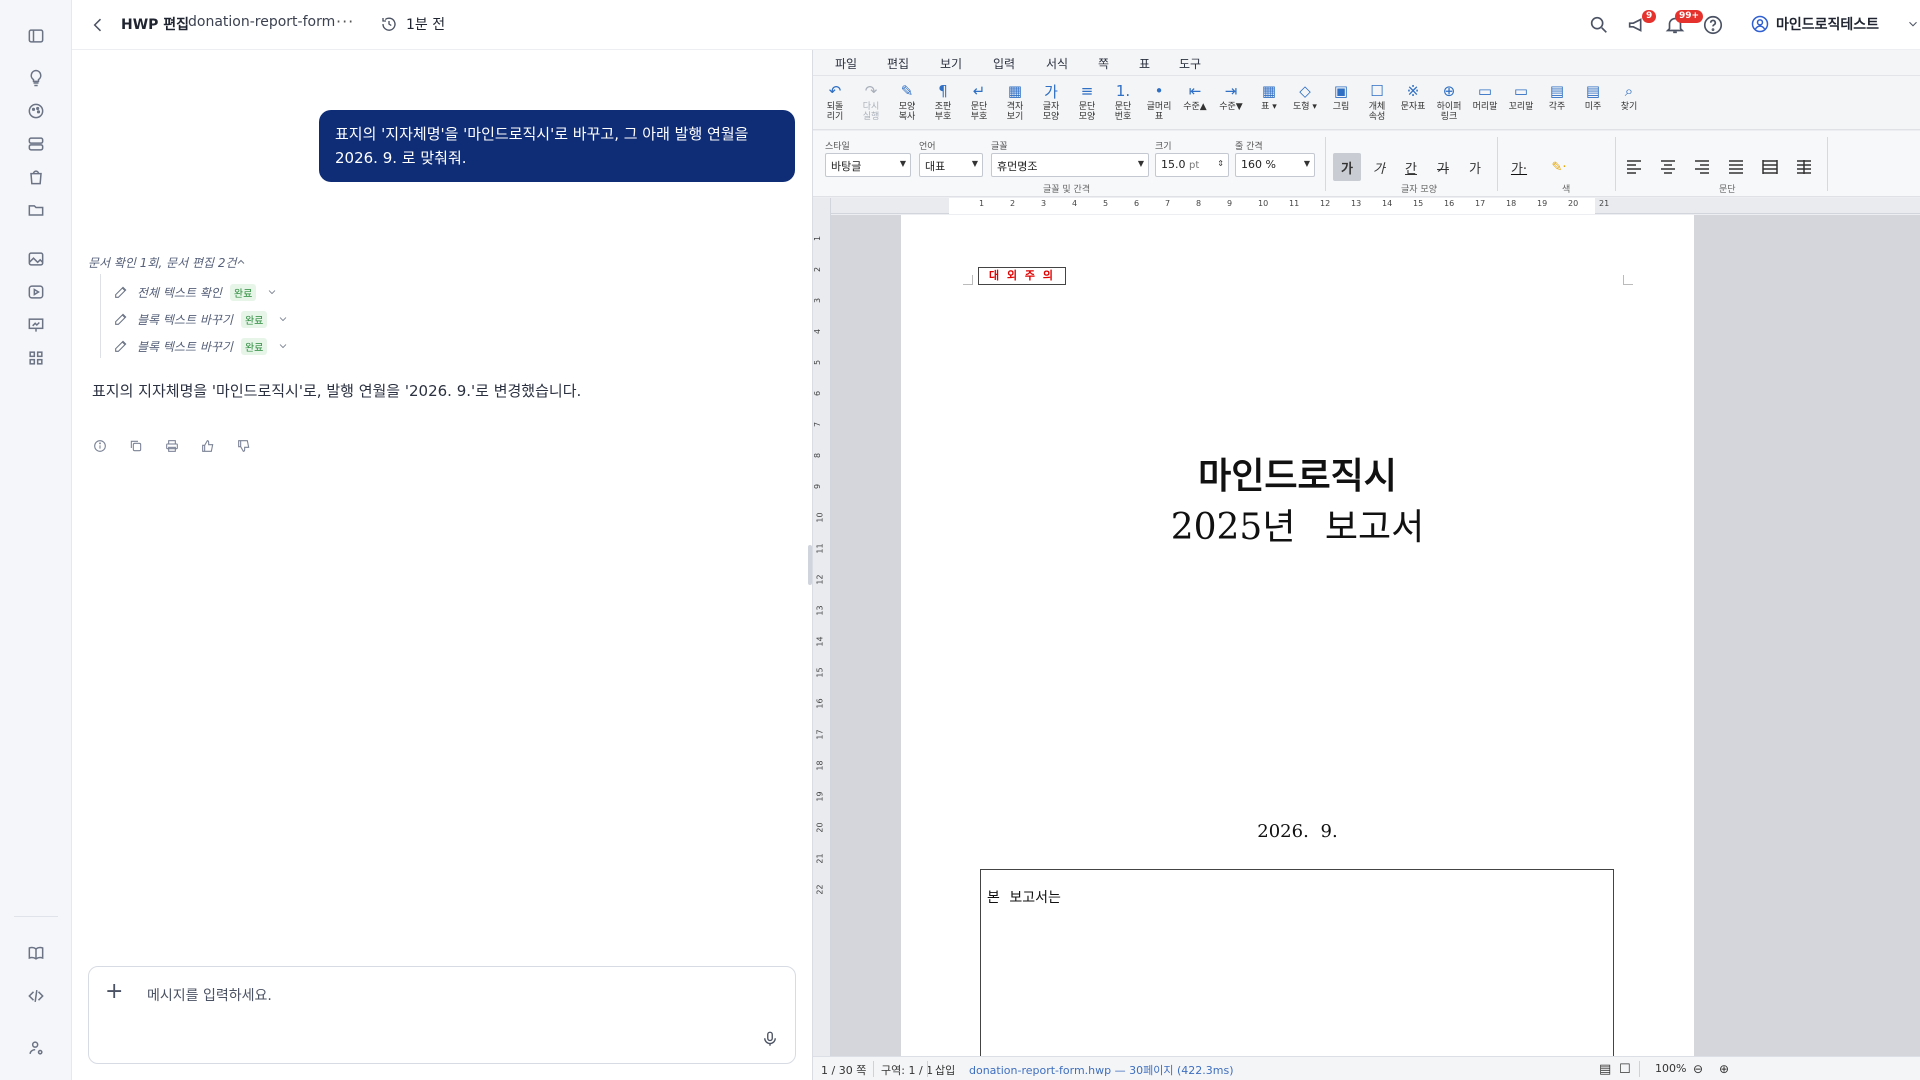 This screenshot has width=1920, height=1080. I want to click on toolbar-button: ≡ 문단 모양, so click(1087, 101).